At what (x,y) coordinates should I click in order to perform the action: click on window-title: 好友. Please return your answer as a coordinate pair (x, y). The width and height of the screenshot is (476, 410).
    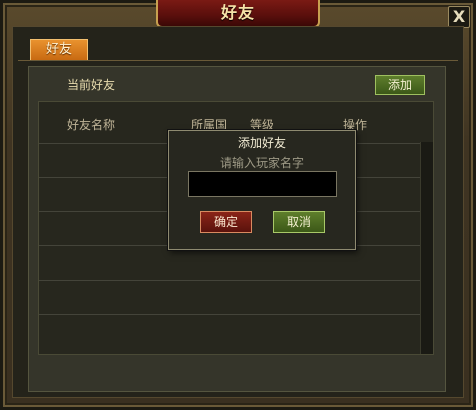
    Looking at the image, I should click on (238, 14).